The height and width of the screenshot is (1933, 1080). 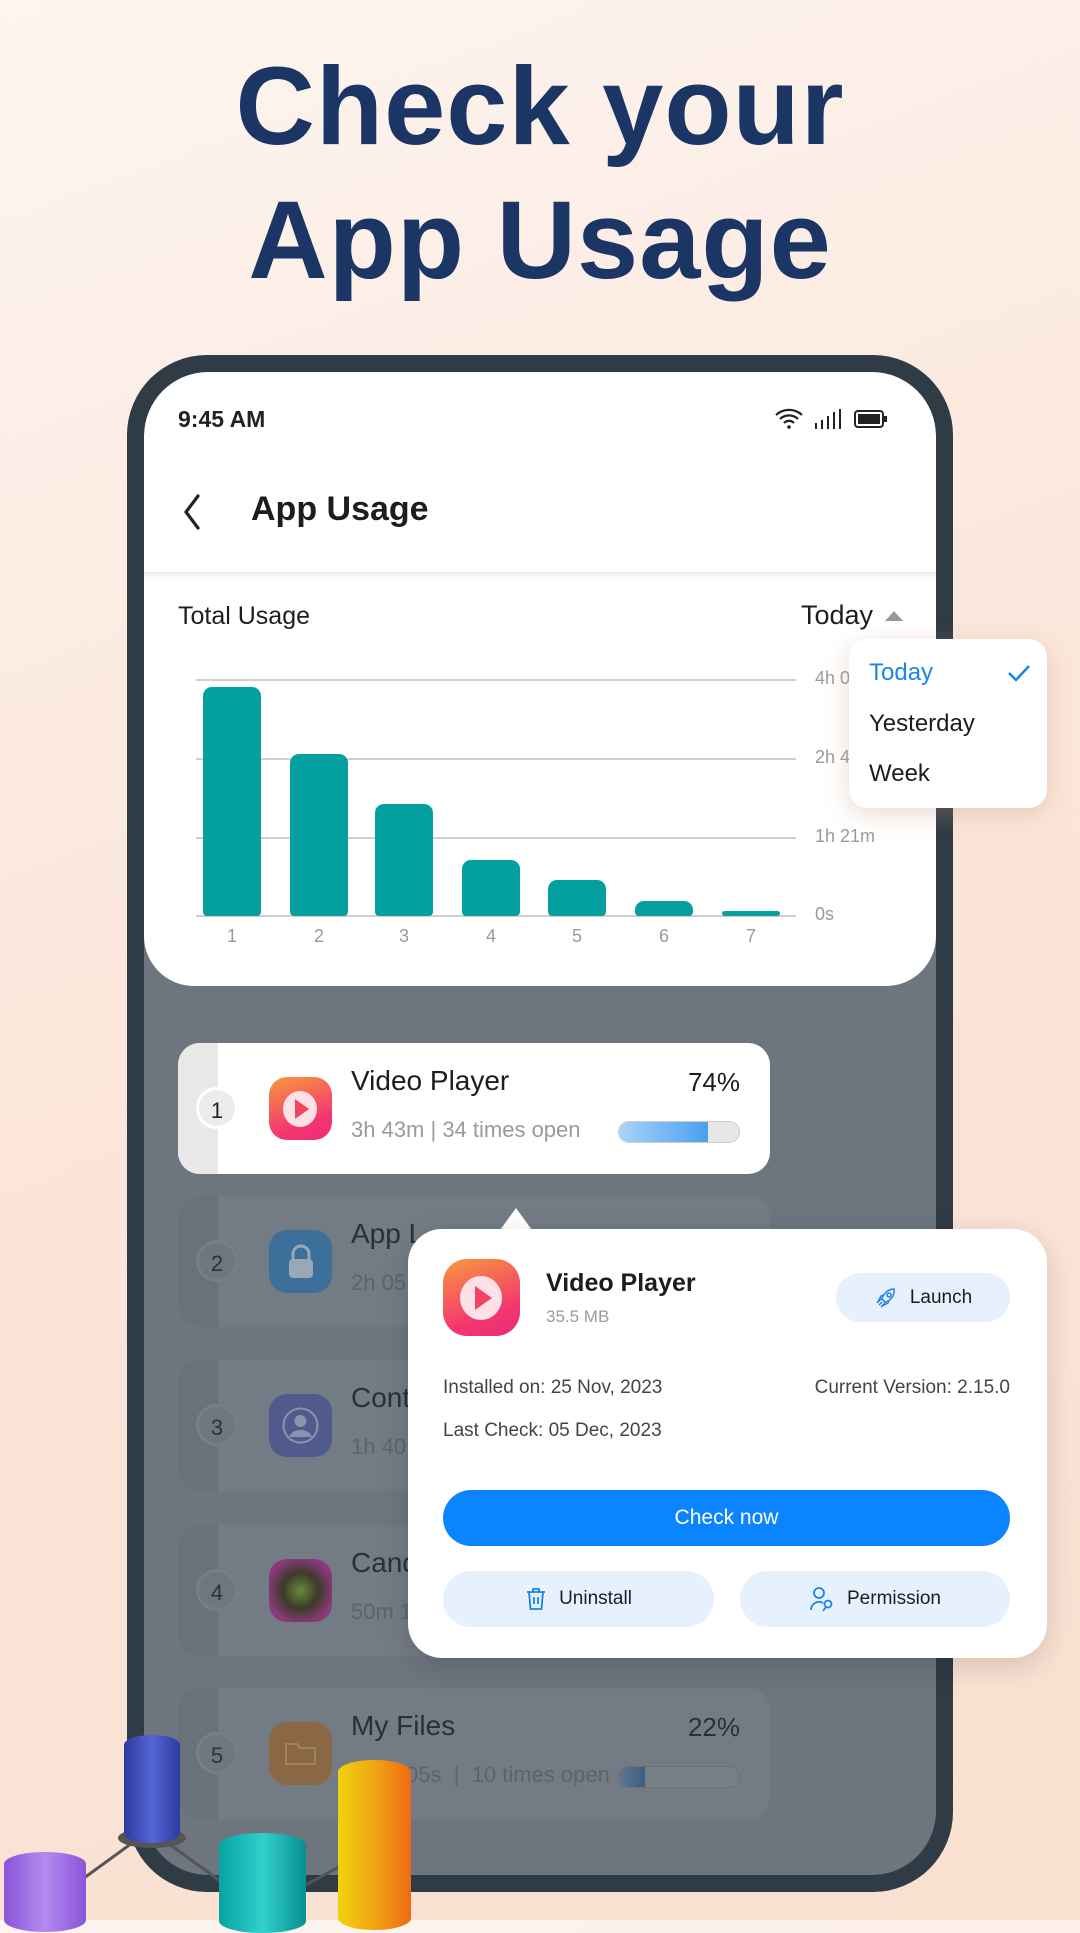 I want to click on y-tick-label: 1h 21m, so click(x=845, y=835).